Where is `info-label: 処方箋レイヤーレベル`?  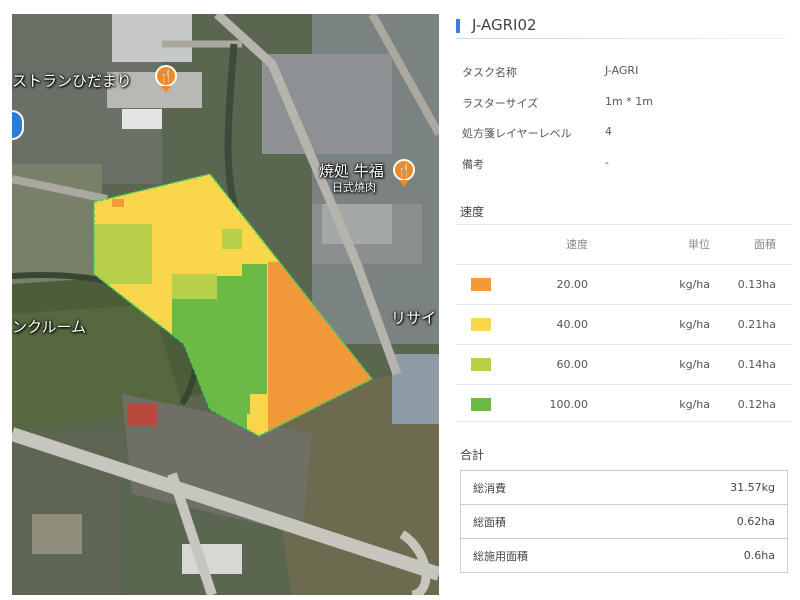
info-label: 処方箋レイヤーレベル is located at coordinates (517, 133).